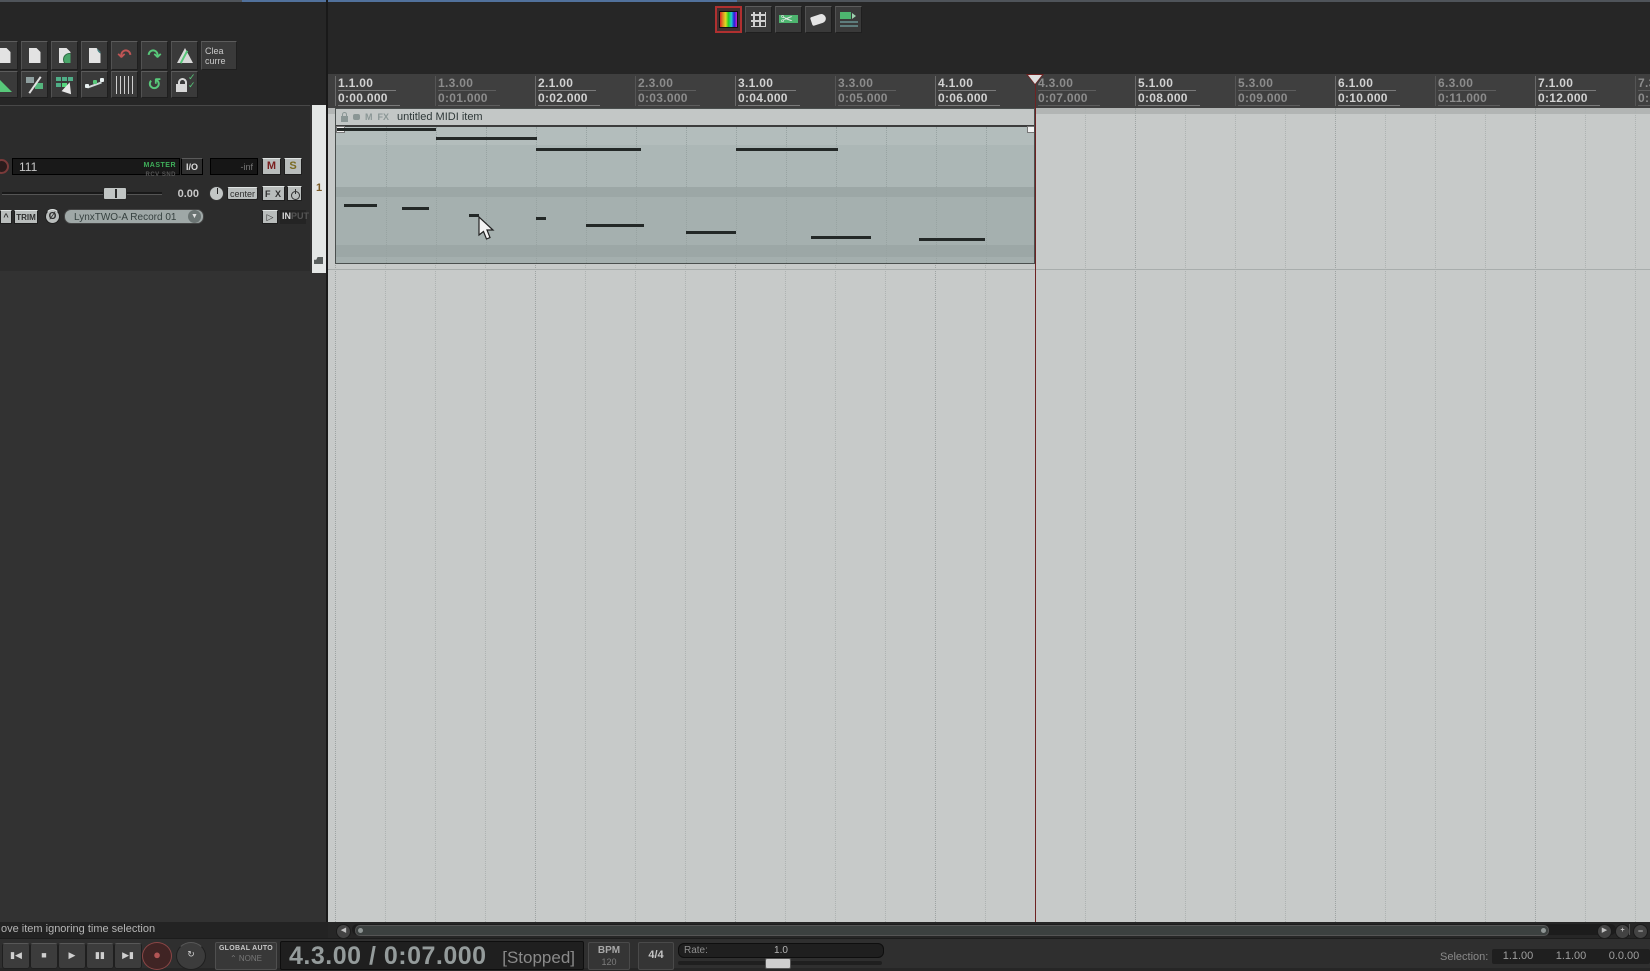  Describe the element at coordinates (191, 956) in the screenshot. I see `repeat-button: ↻` at that location.